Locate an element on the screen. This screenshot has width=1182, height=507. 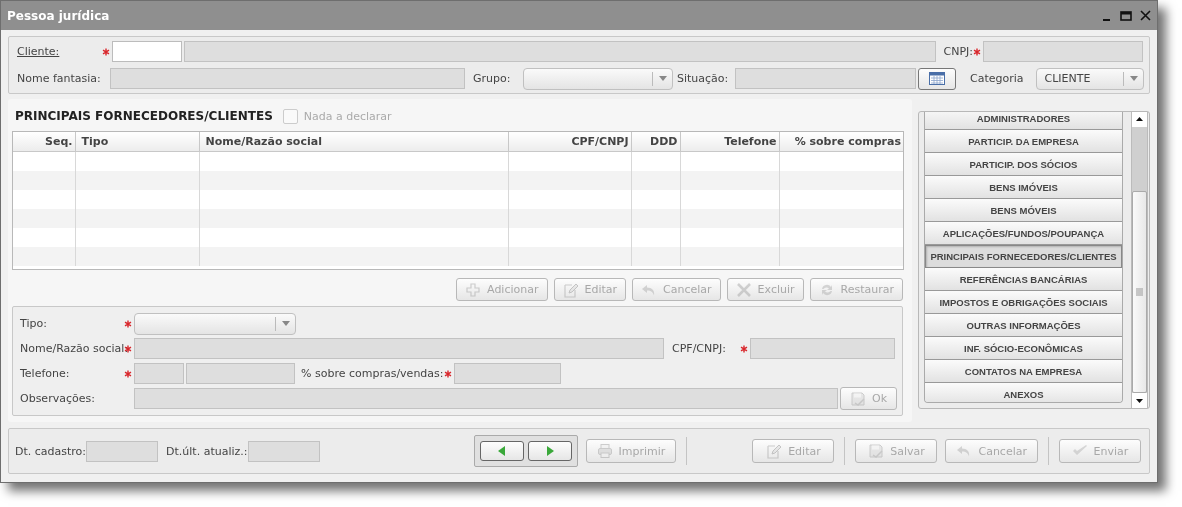
field-label: Categoria is located at coordinates (997, 78).